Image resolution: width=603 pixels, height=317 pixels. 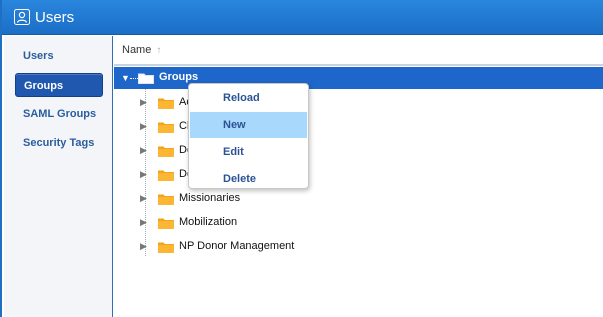 I want to click on open-folder-icon, so click(x=146, y=78).